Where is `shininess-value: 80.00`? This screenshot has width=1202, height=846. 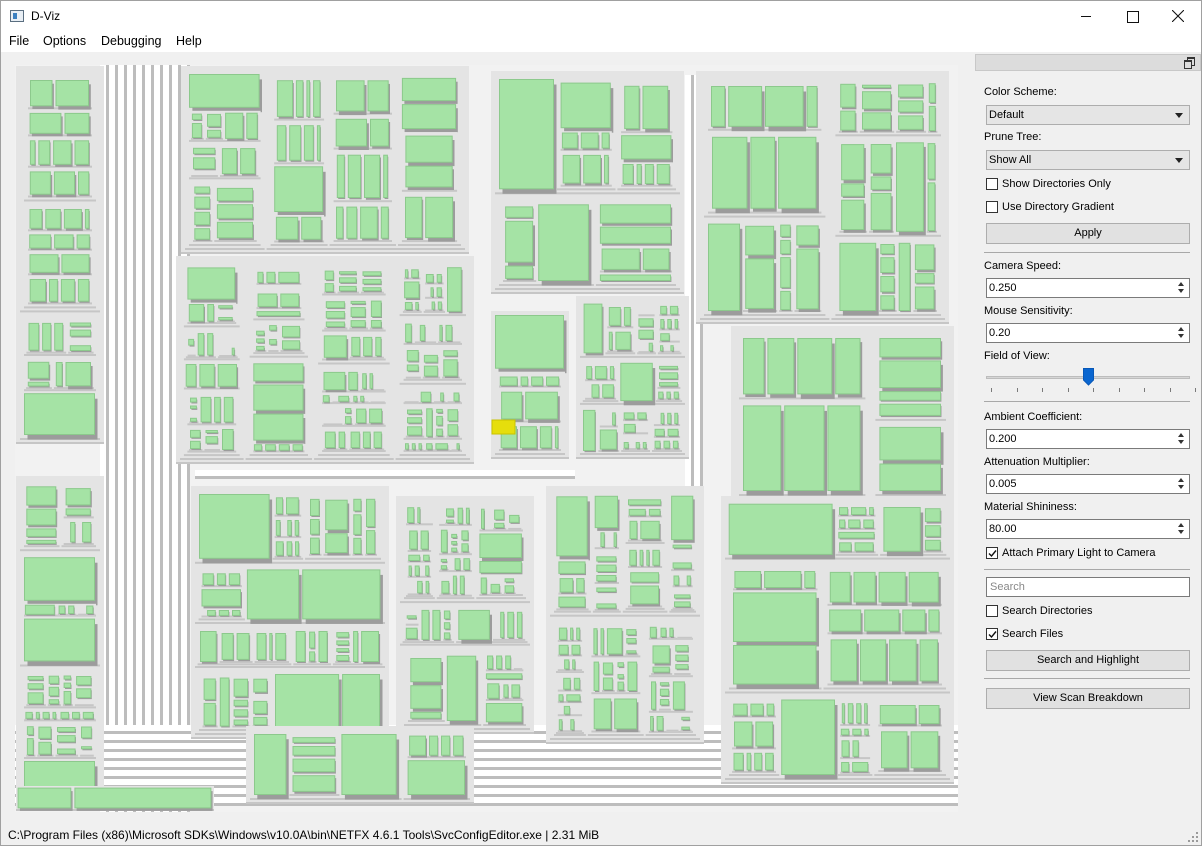 shininess-value: 80.00 is located at coordinates (1003, 529).